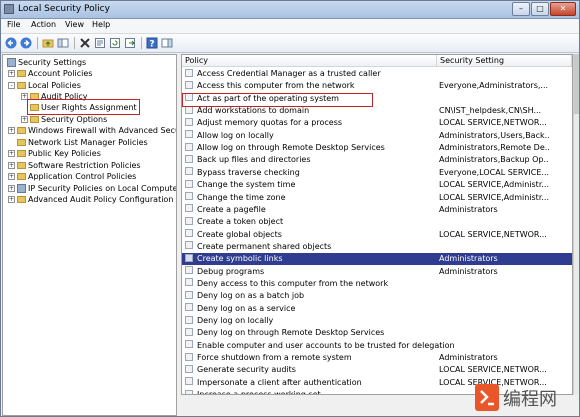 This screenshot has width=580, height=417. What do you see at coordinates (274, 358) in the screenshot?
I see `policy-name-text: Force shutdown from a remote system` at bounding box center [274, 358].